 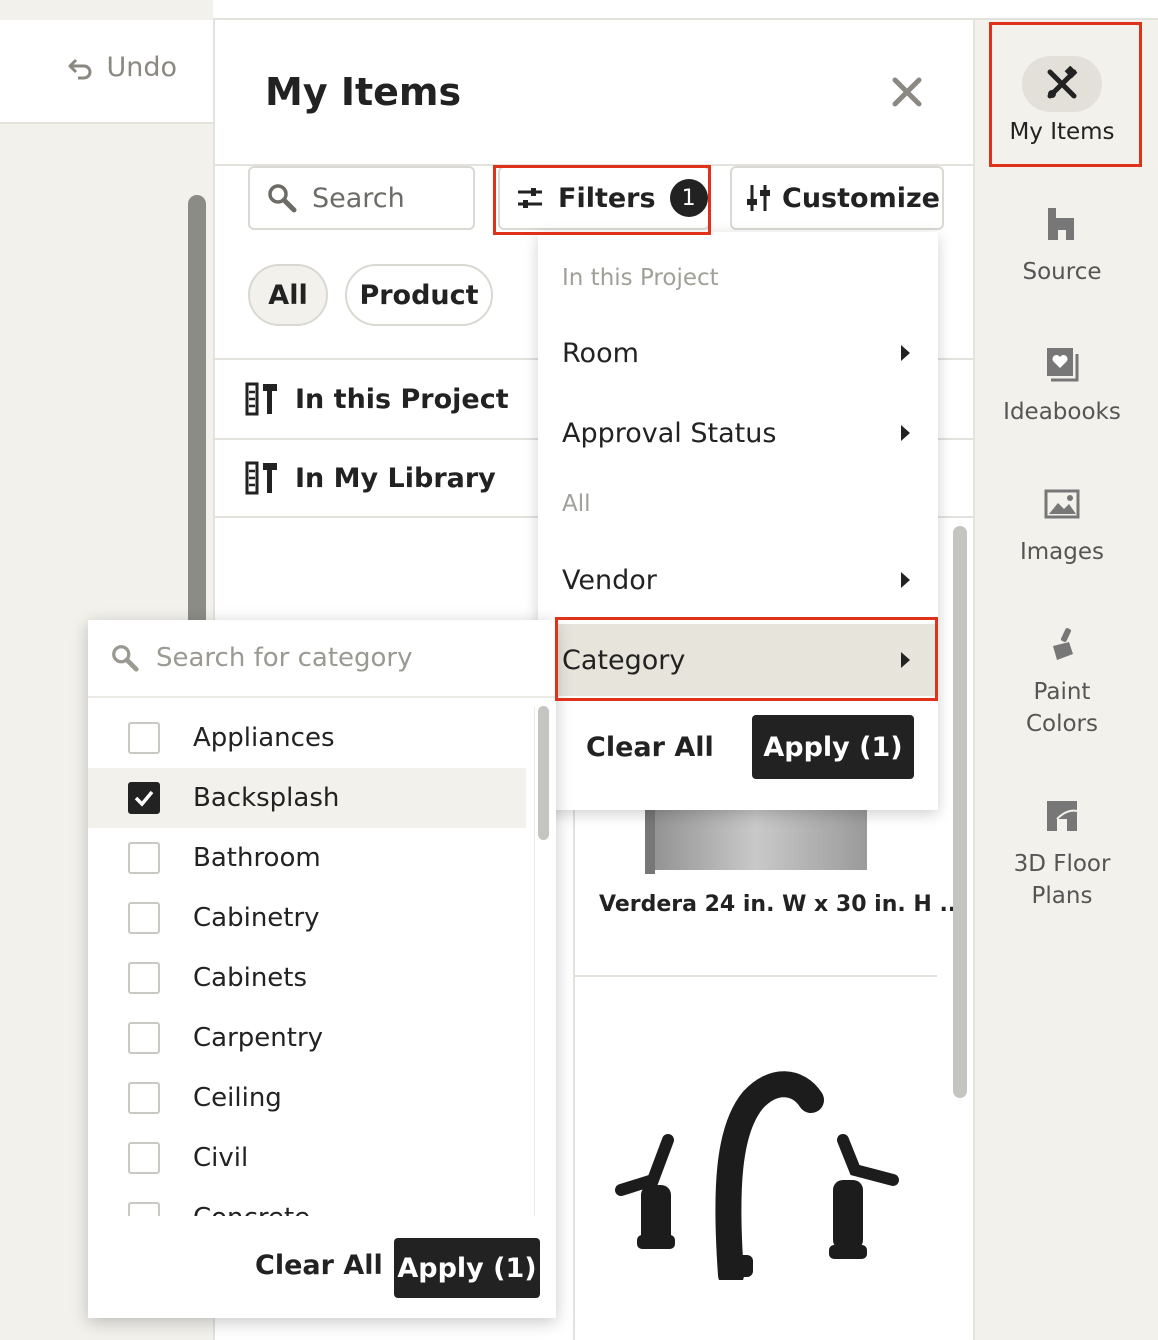 What do you see at coordinates (607, 198) in the screenshot?
I see `filters-label: Filters` at bounding box center [607, 198].